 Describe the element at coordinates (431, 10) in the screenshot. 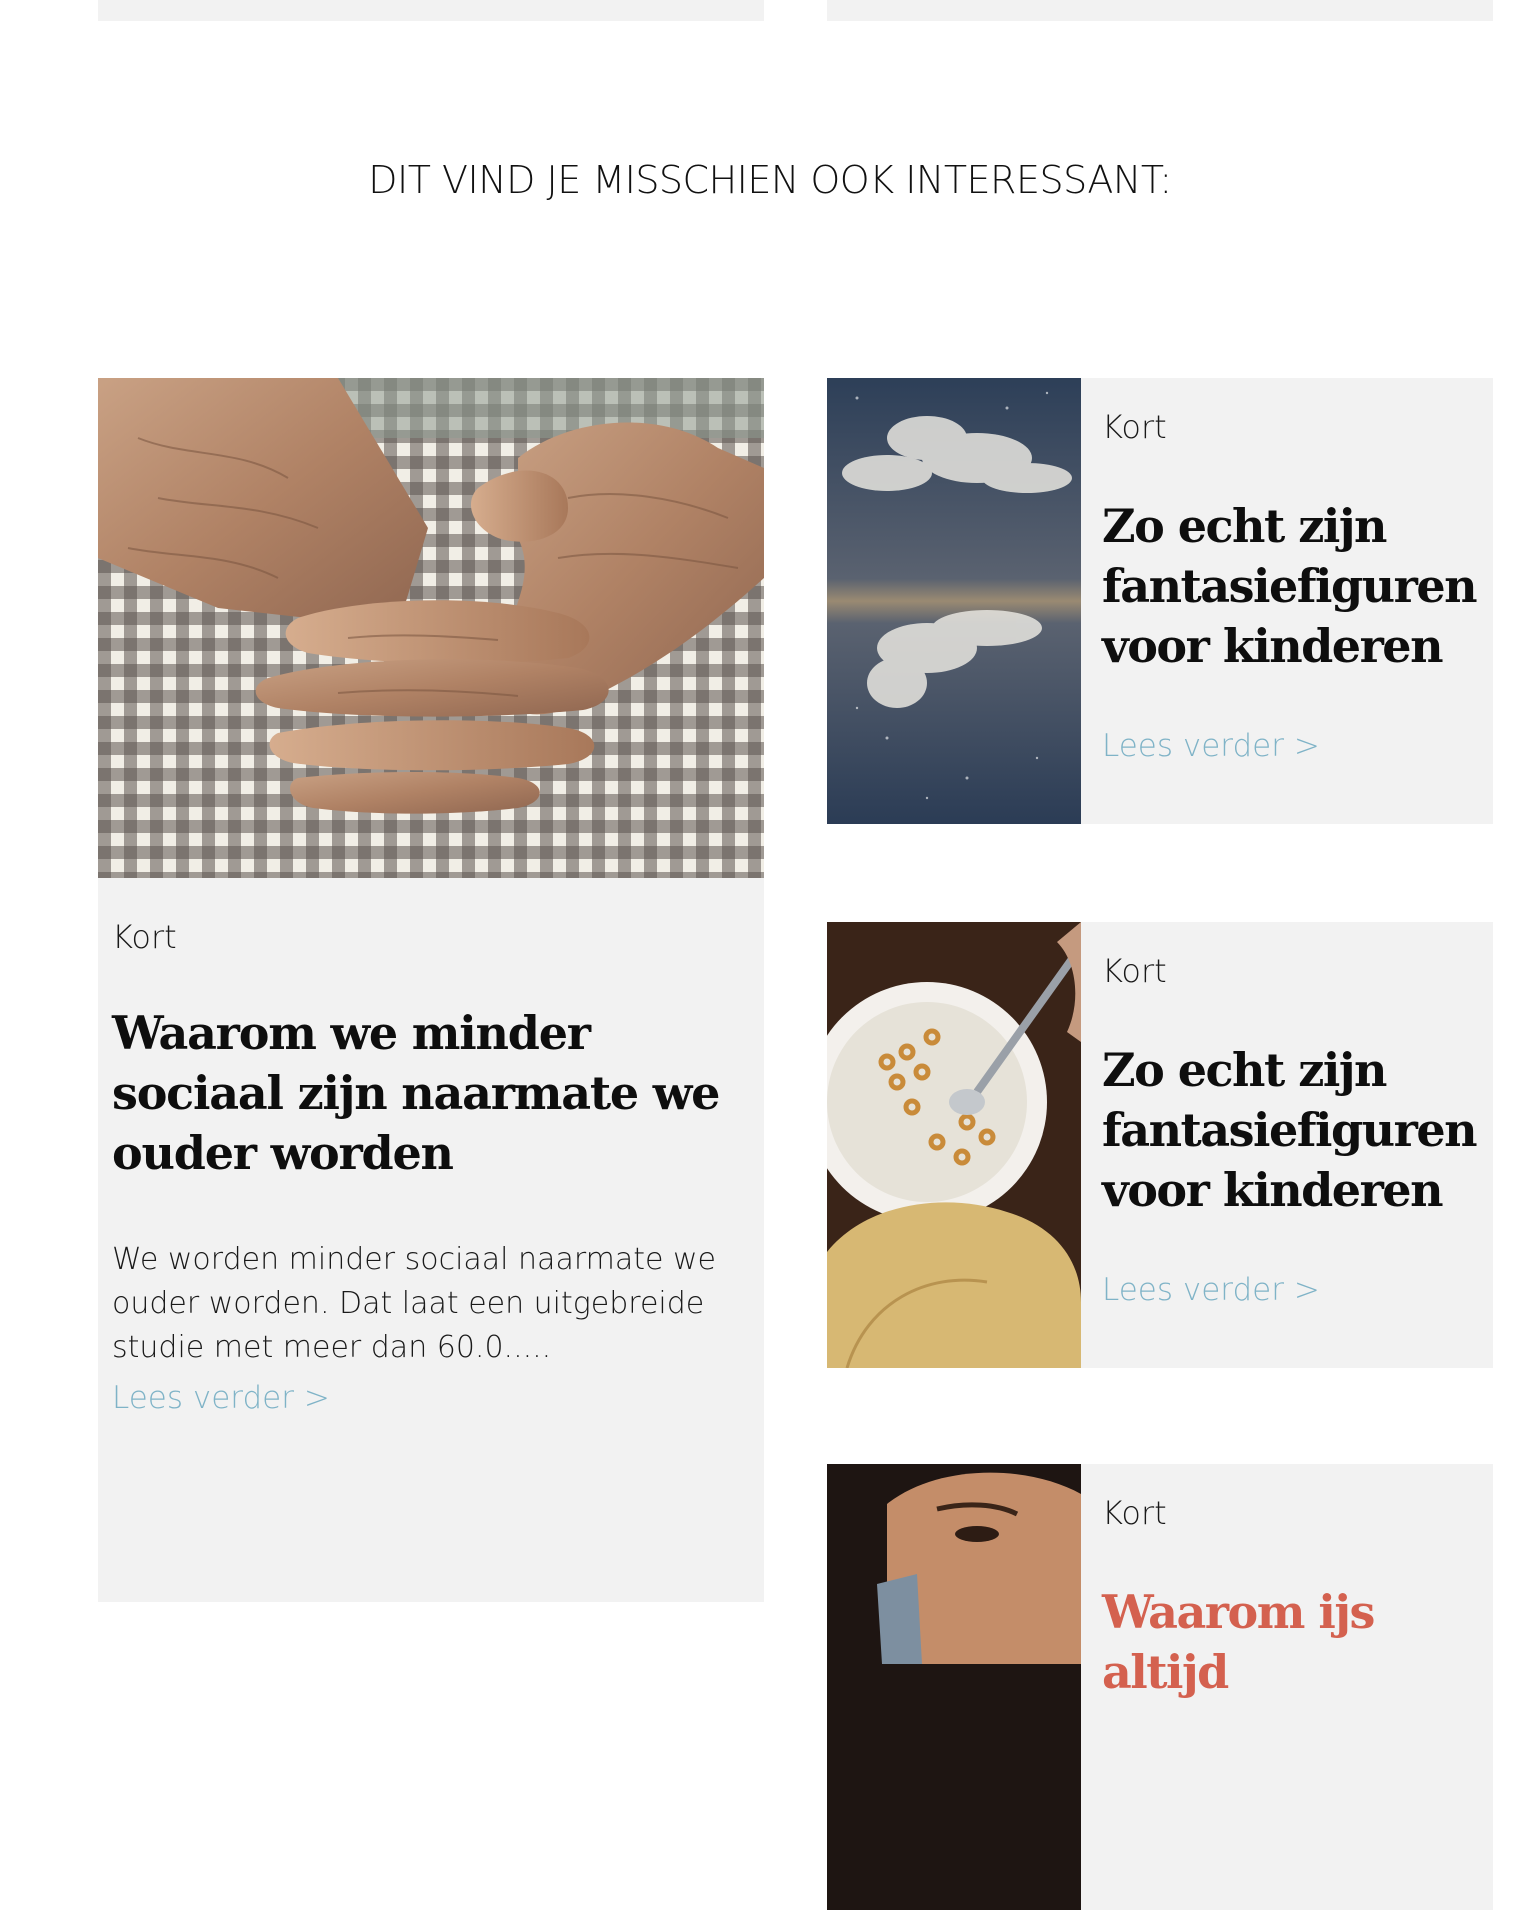

I see `previous-card-bottom-left` at that location.